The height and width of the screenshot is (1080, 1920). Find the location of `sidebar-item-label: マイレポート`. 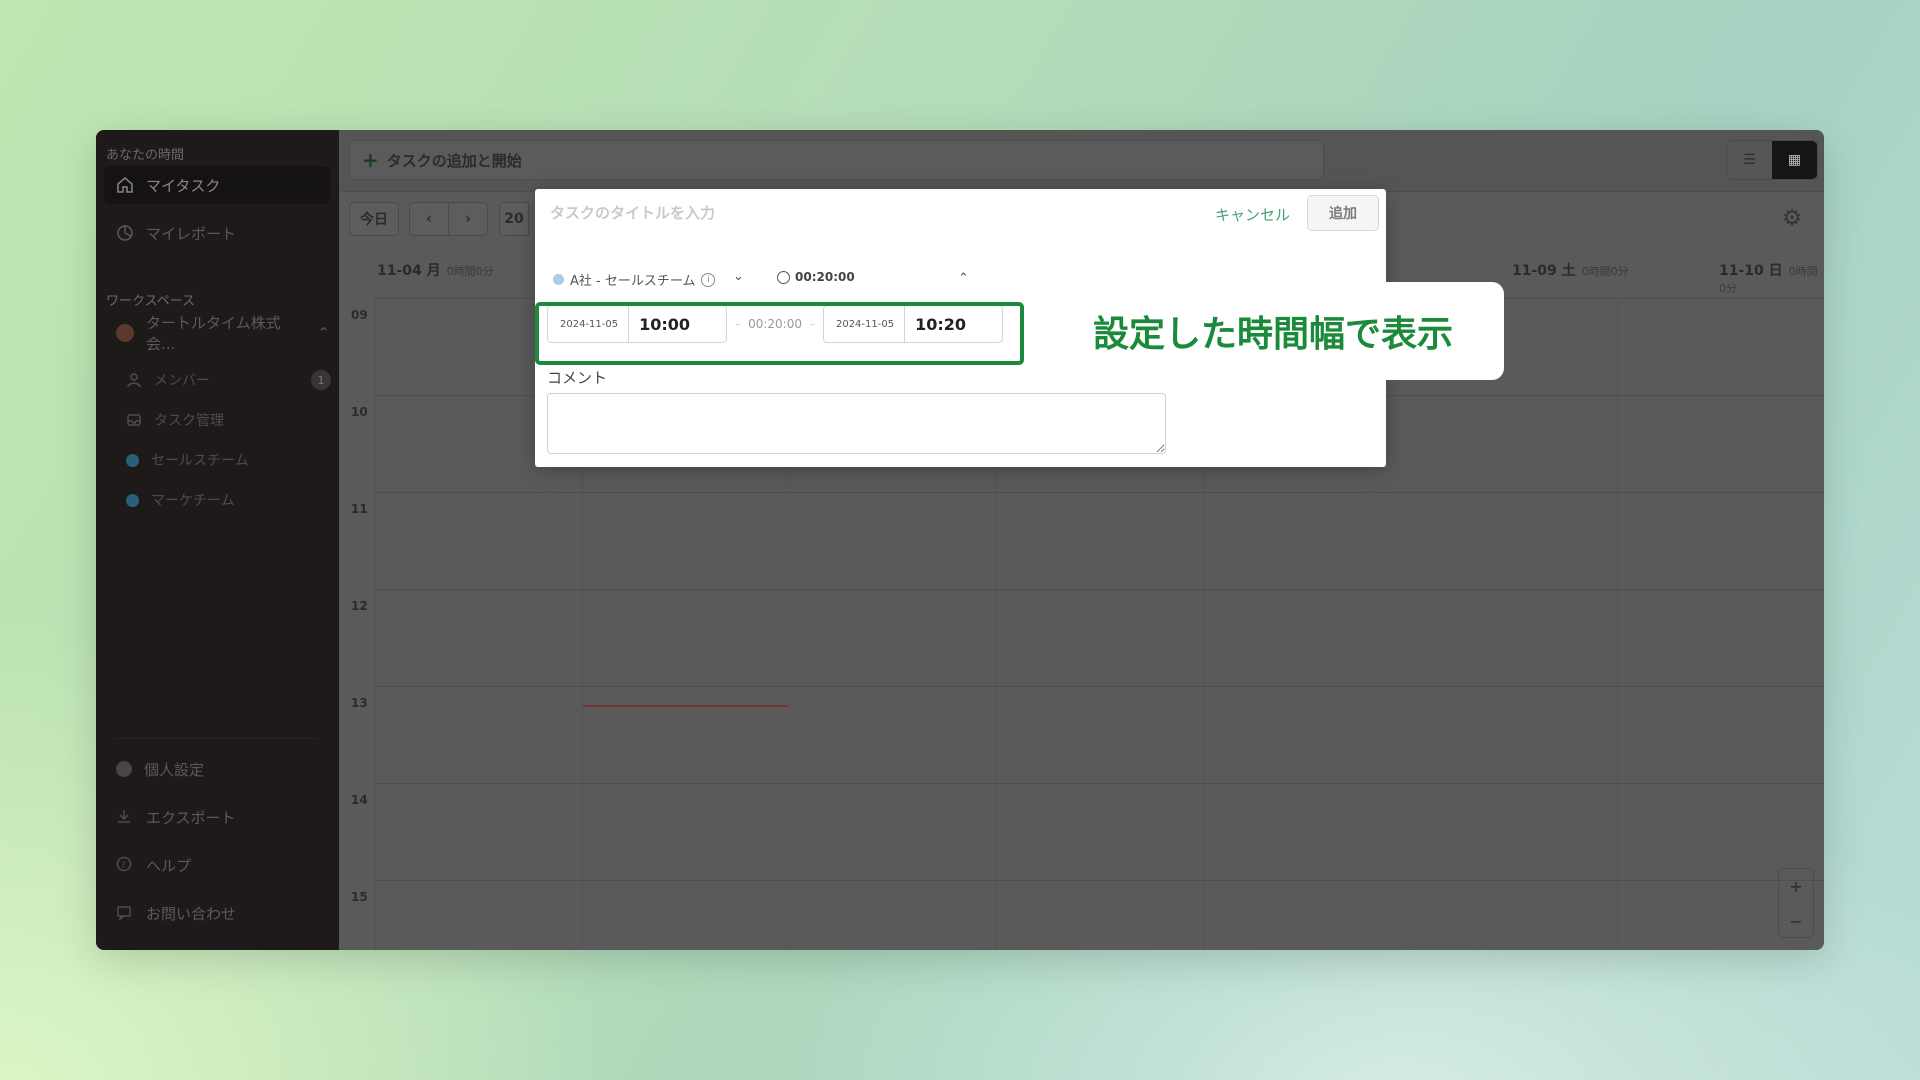

sidebar-item-label: マイレポート is located at coordinates (191, 233).